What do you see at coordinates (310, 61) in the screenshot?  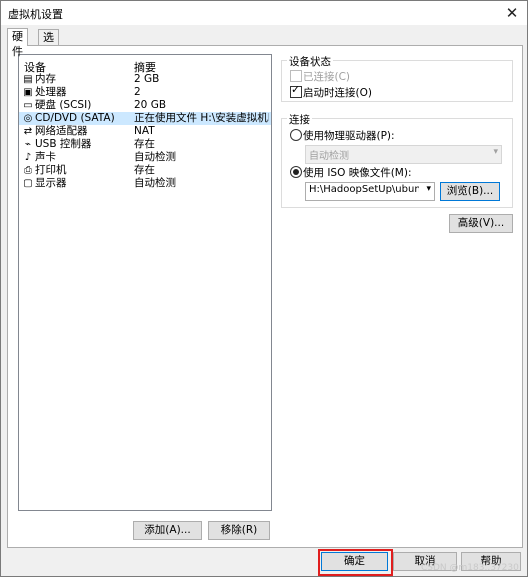 I see `device-status-title: 设备状态` at bounding box center [310, 61].